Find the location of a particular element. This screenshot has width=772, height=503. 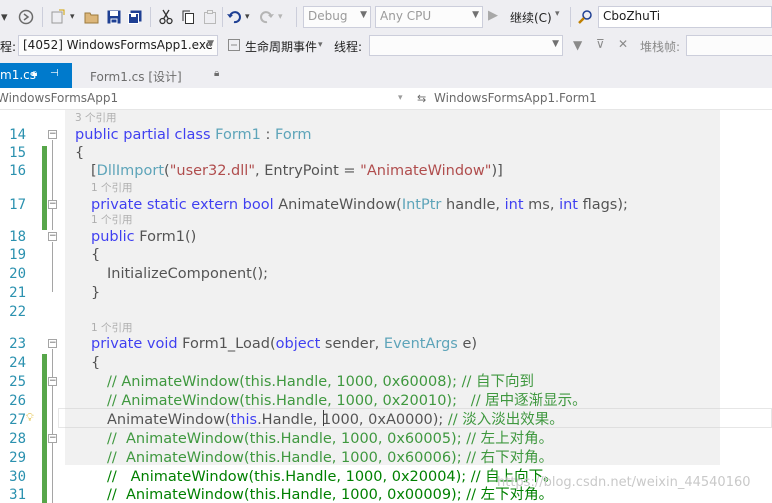

code-line-18: public Form1() is located at coordinates (143, 237).